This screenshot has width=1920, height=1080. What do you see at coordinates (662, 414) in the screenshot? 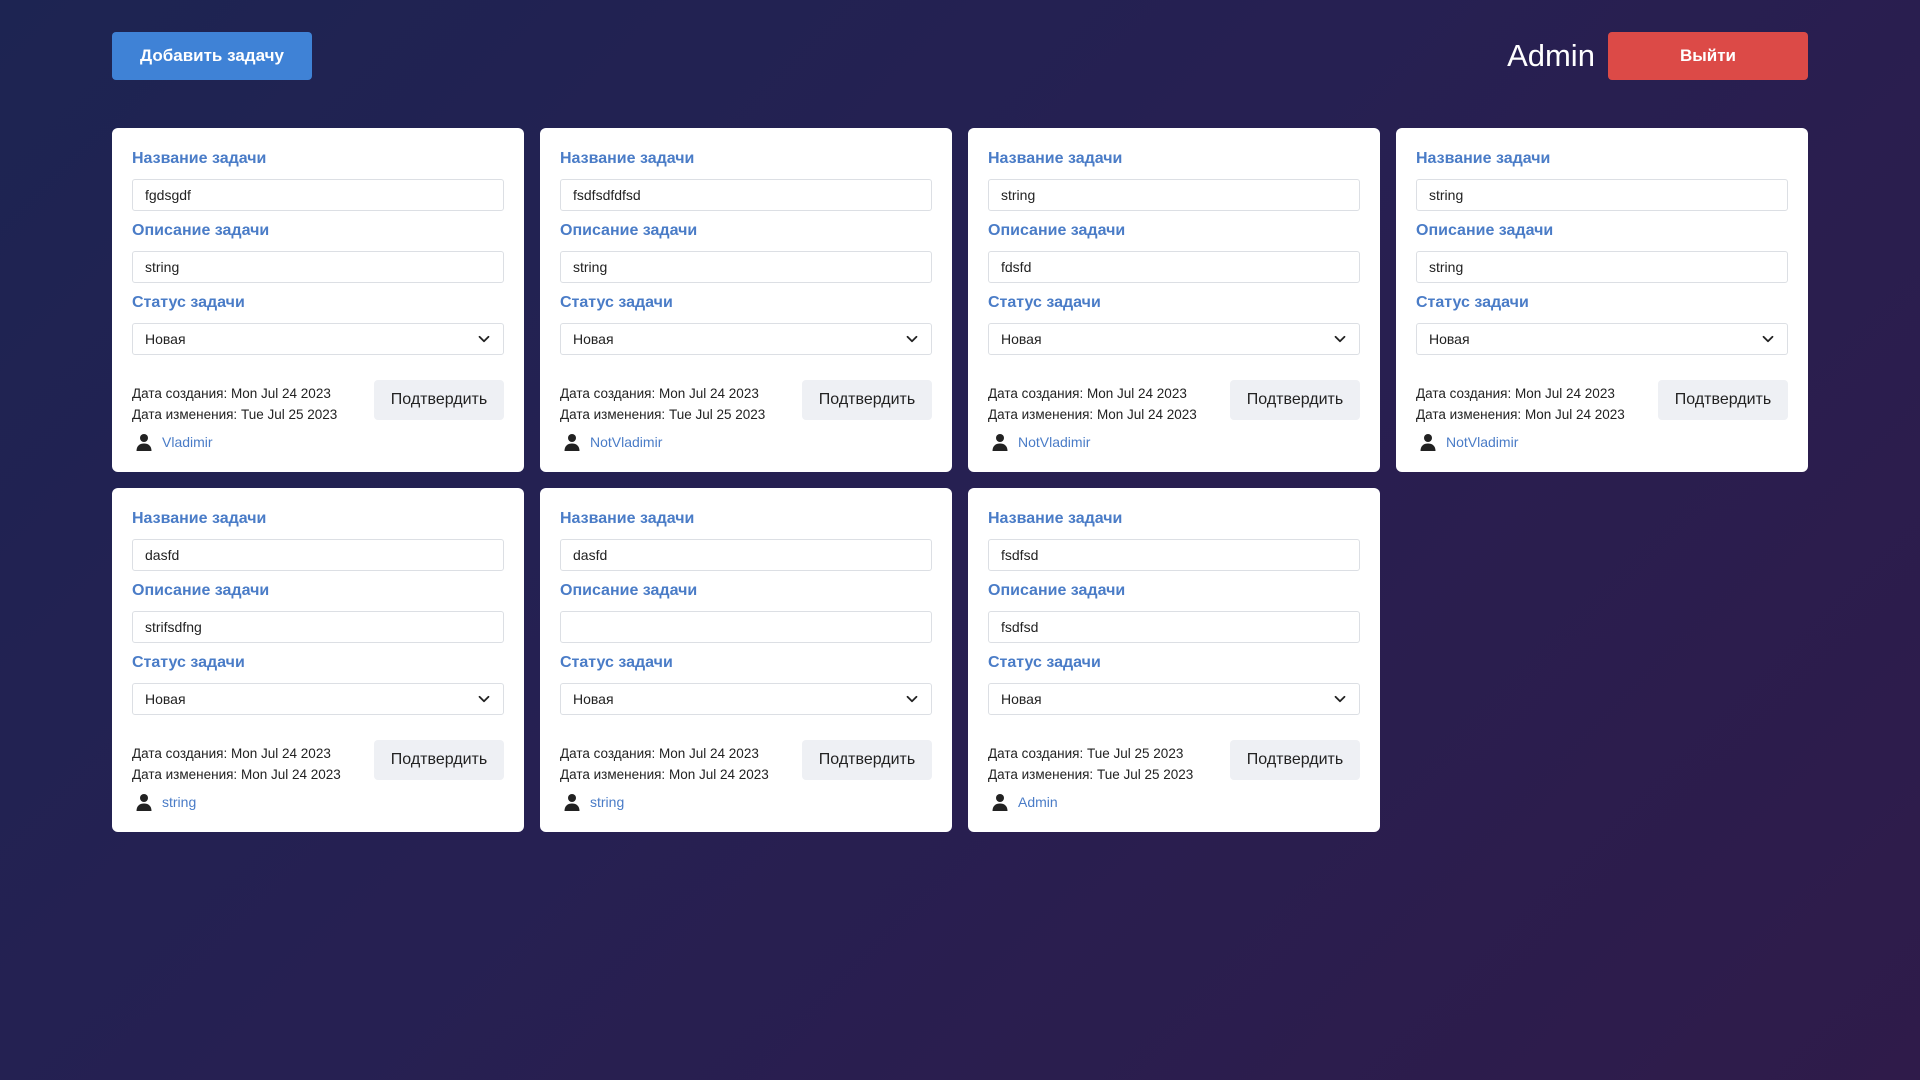
I see `task-modified-line: Дата изменения: Tue Jul 25 2023` at bounding box center [662, 414].